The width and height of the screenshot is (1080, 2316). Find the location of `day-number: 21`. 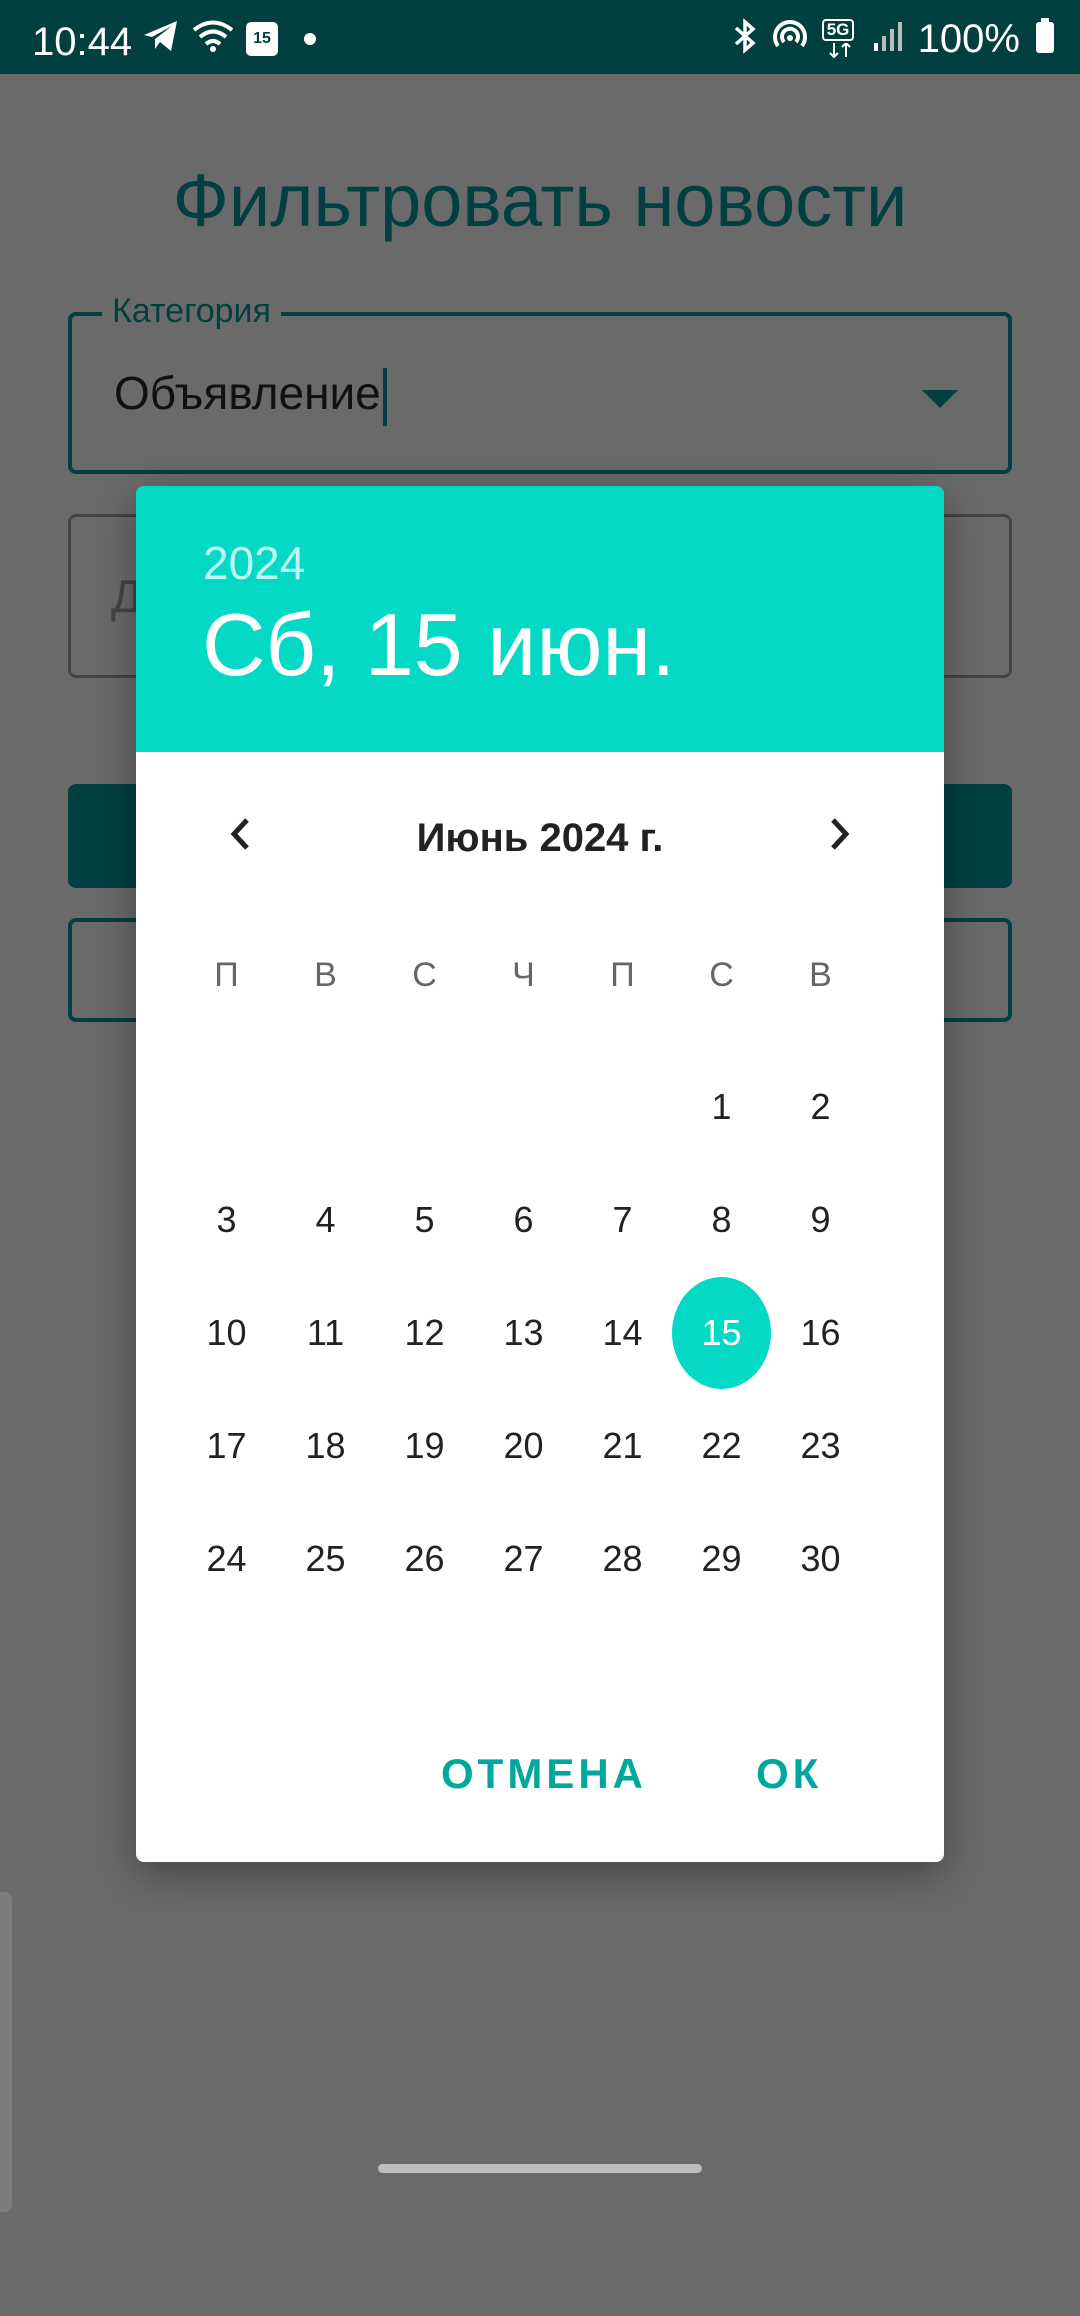

day-number: 21 is located at coordinates (622, 1445).